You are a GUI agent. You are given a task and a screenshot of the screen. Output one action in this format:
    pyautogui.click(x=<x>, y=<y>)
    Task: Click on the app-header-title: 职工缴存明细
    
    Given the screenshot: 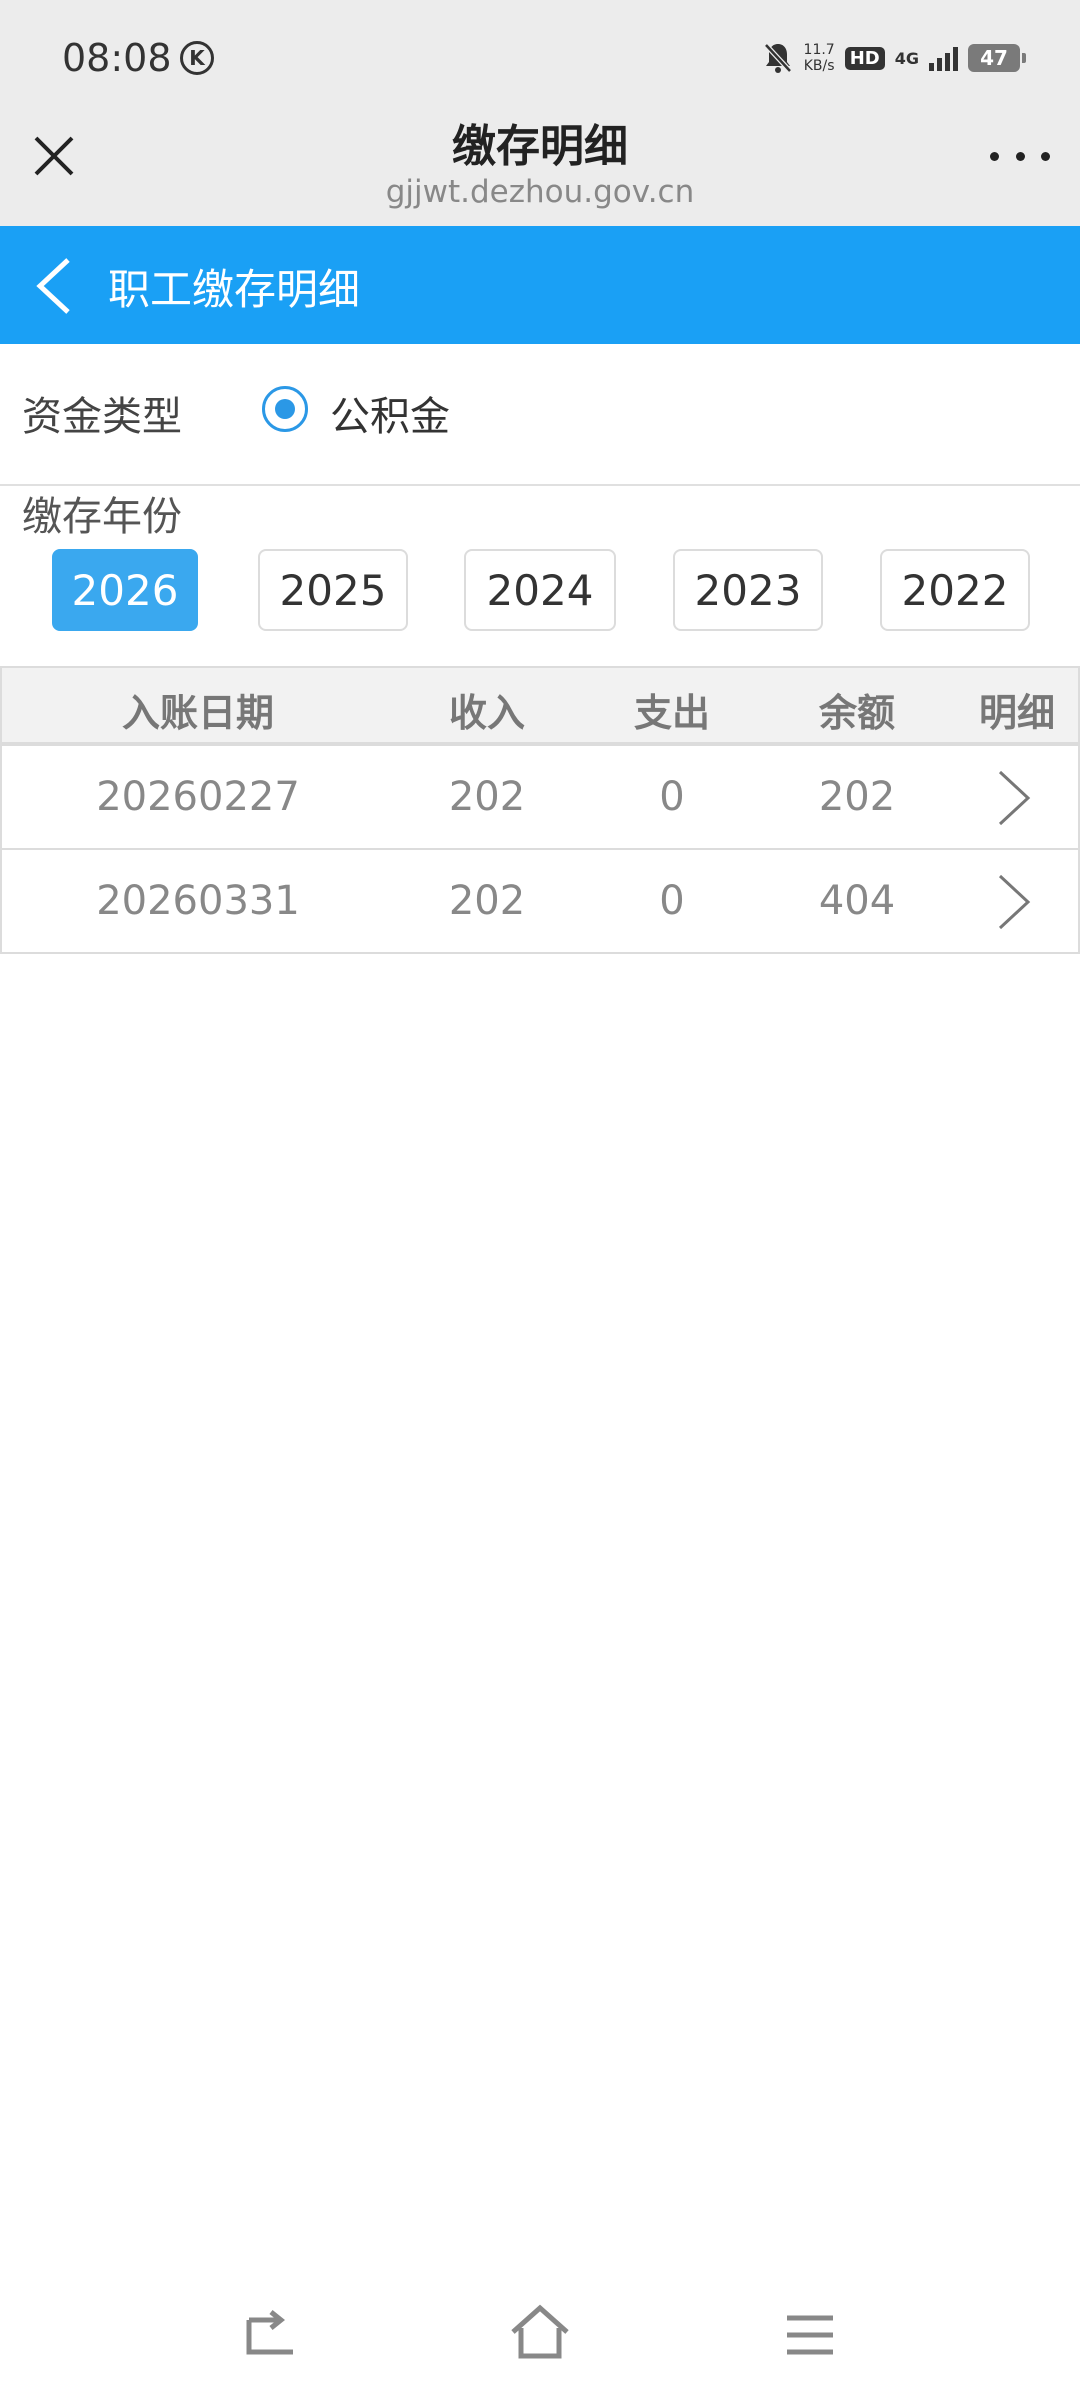 What is the action you would take?
    pyautogui.click(x=234, y=289)
    